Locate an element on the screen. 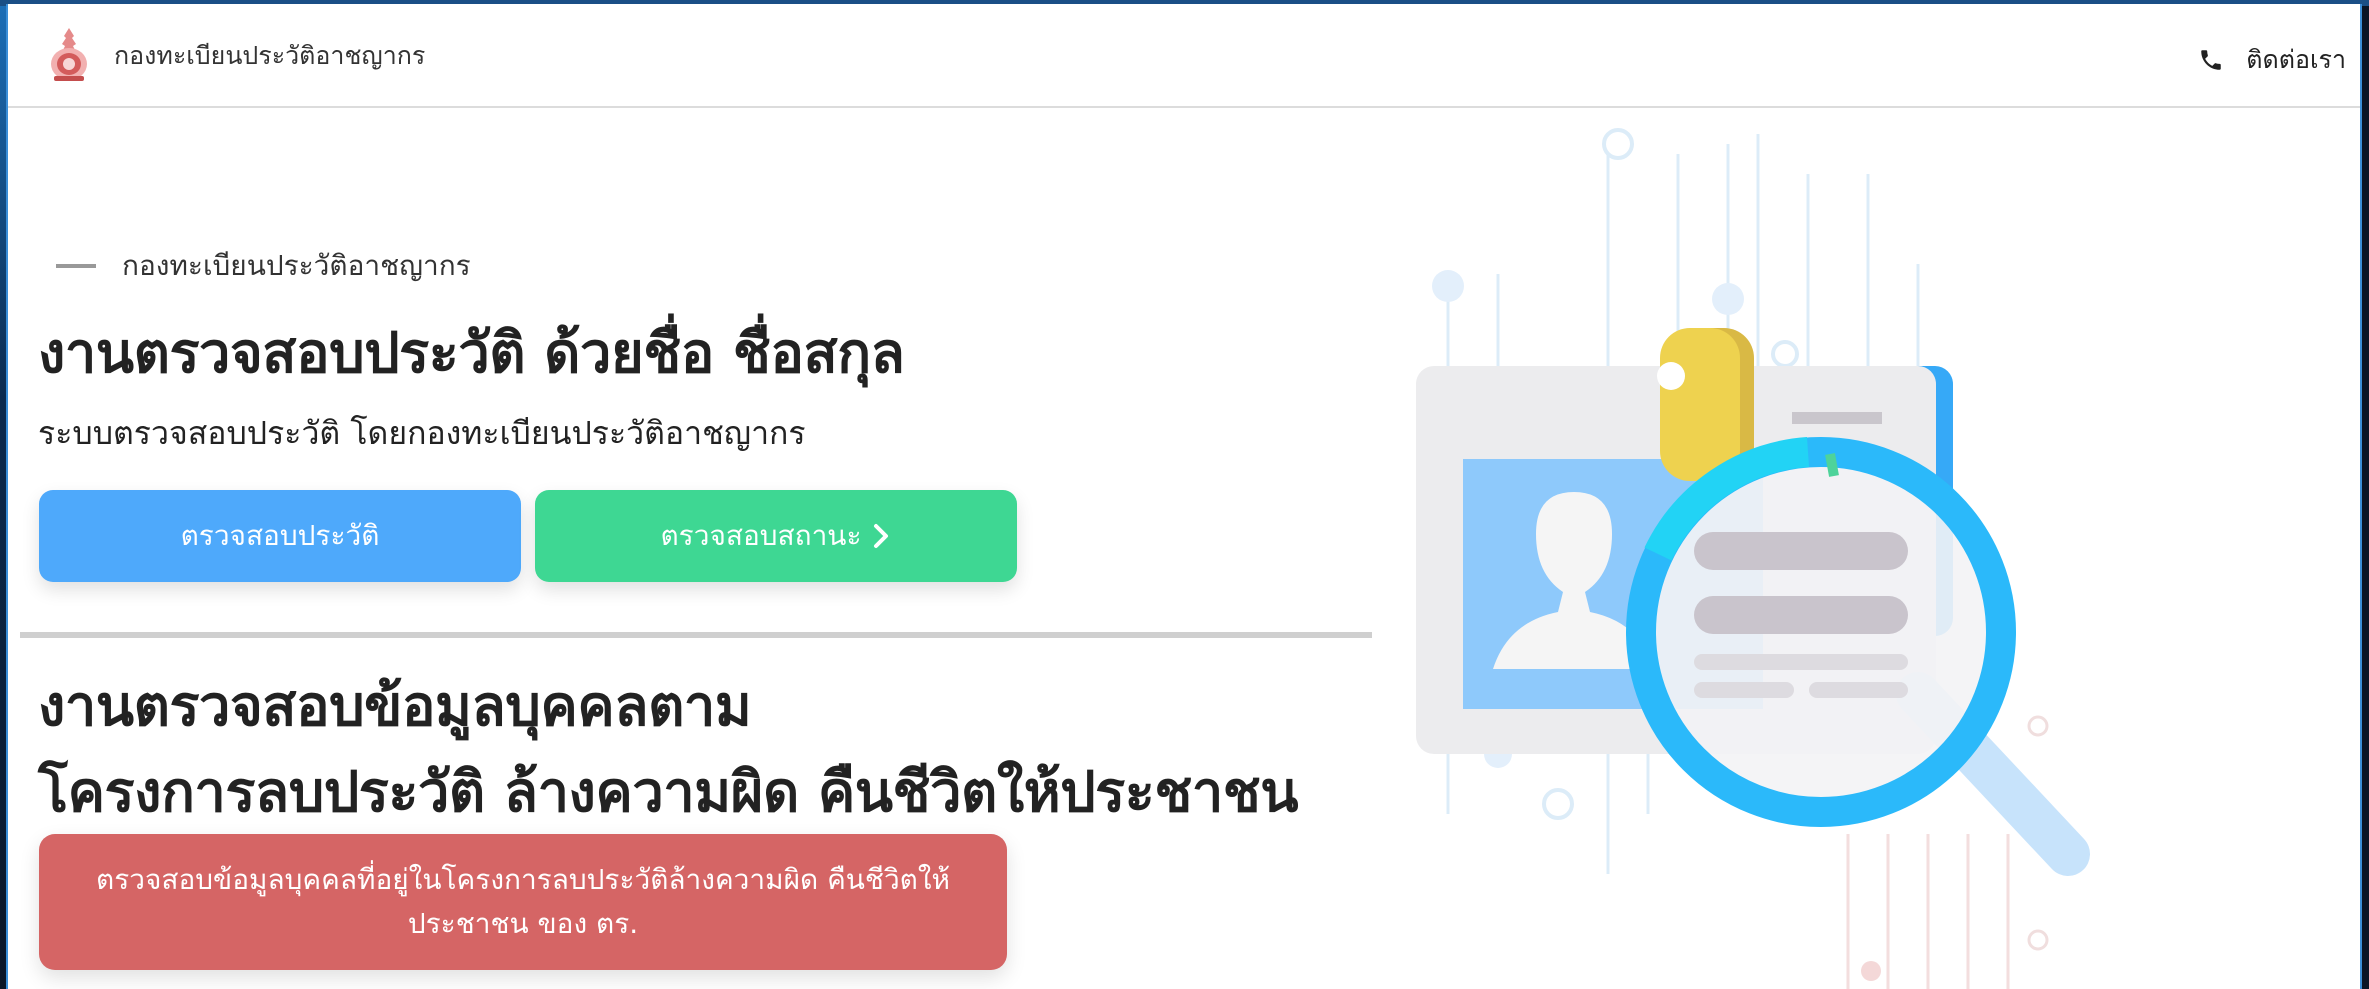  navbar: กองทะเบียนประวัติอาชญากร ติดต่อเรา is located at coordinates (1184, 56).